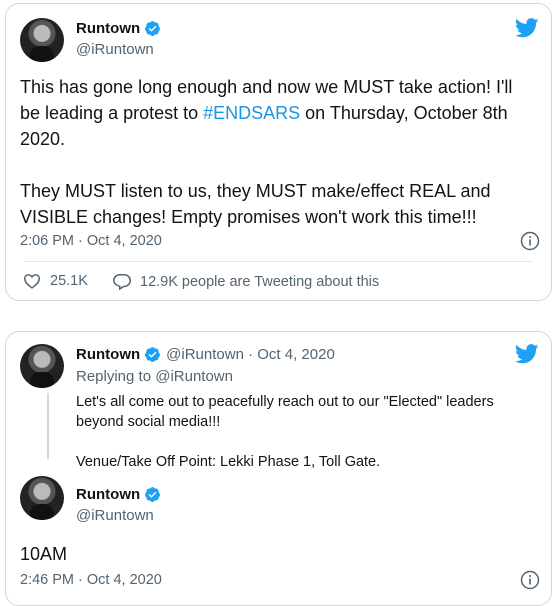 This screenshot has width=559, height=606. I want to click on tweet-timestamp: 2:46 PM · Oct 4, 2020, so click(91, 580).